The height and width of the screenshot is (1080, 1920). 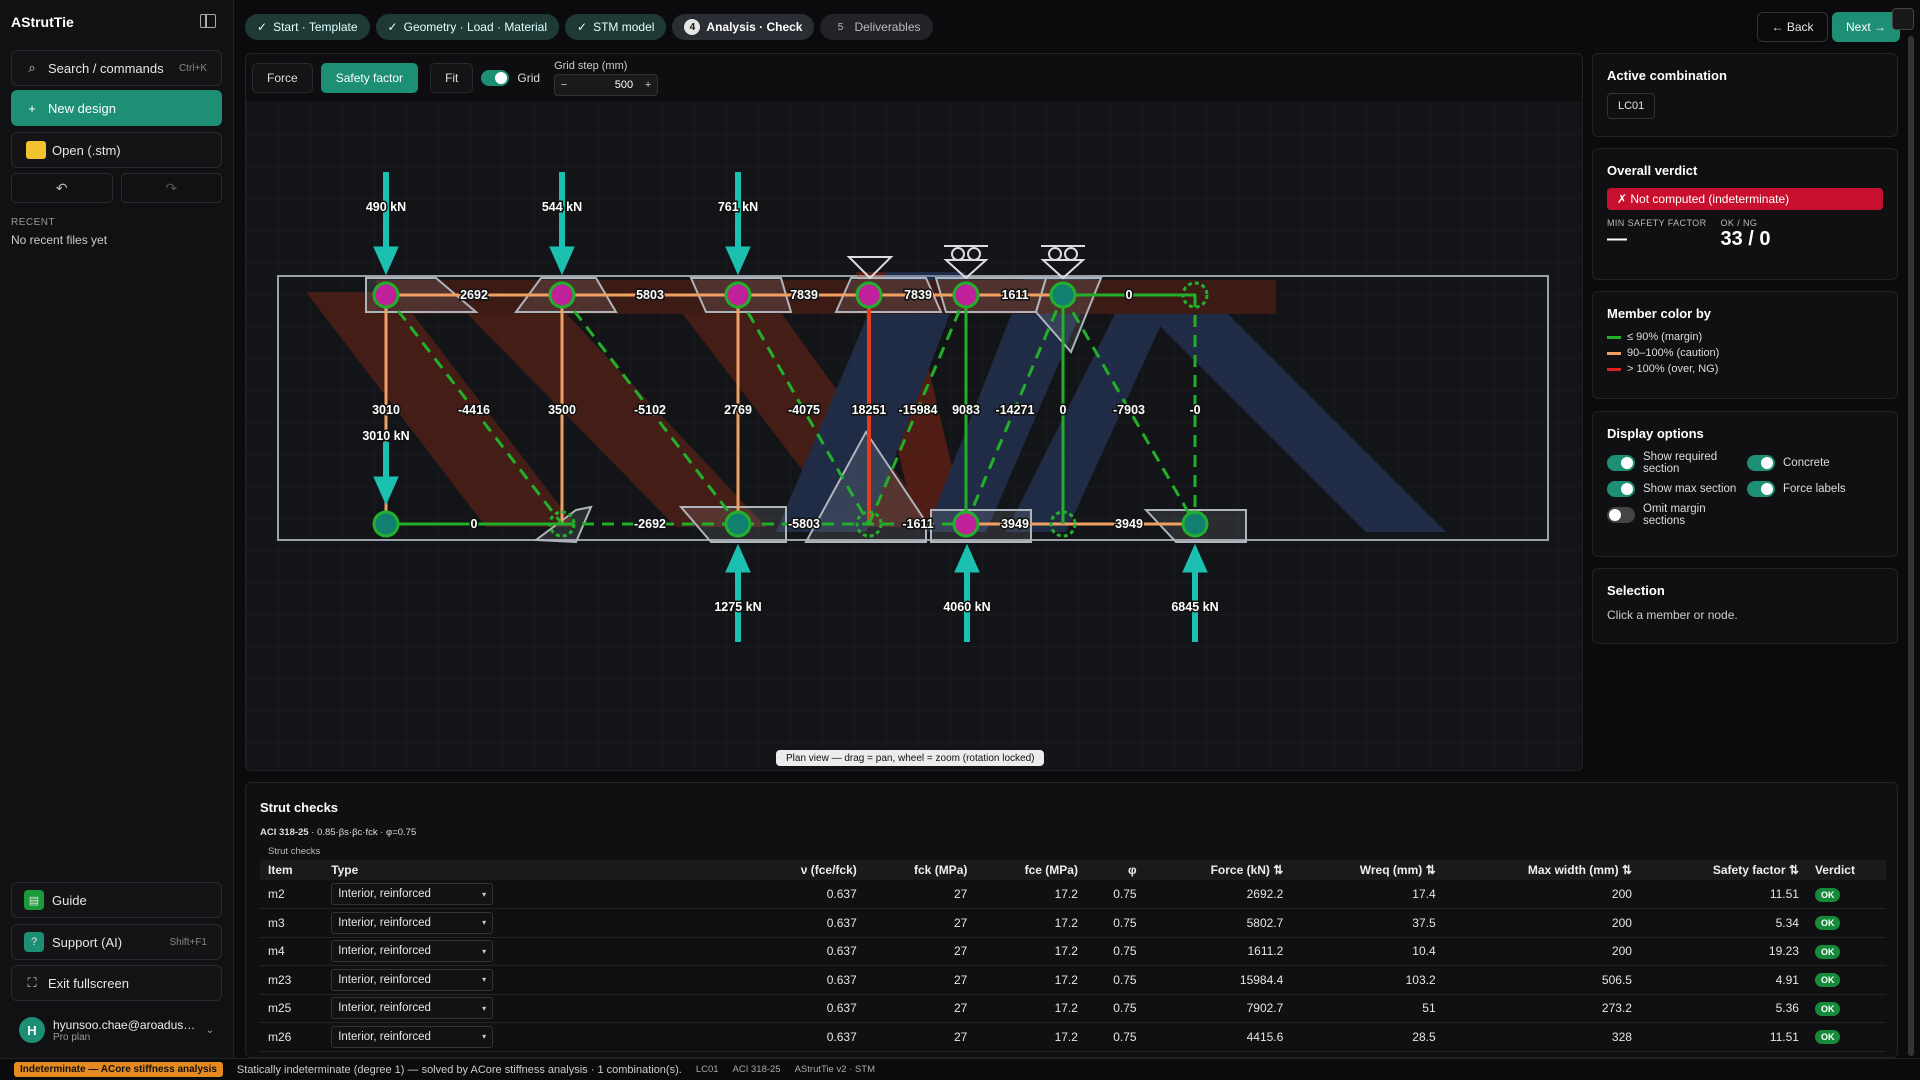 What do you see at coordinates (1621, 489) in the screenshot?
I see `show-max-toggle` at bounding box center [1621, 489].